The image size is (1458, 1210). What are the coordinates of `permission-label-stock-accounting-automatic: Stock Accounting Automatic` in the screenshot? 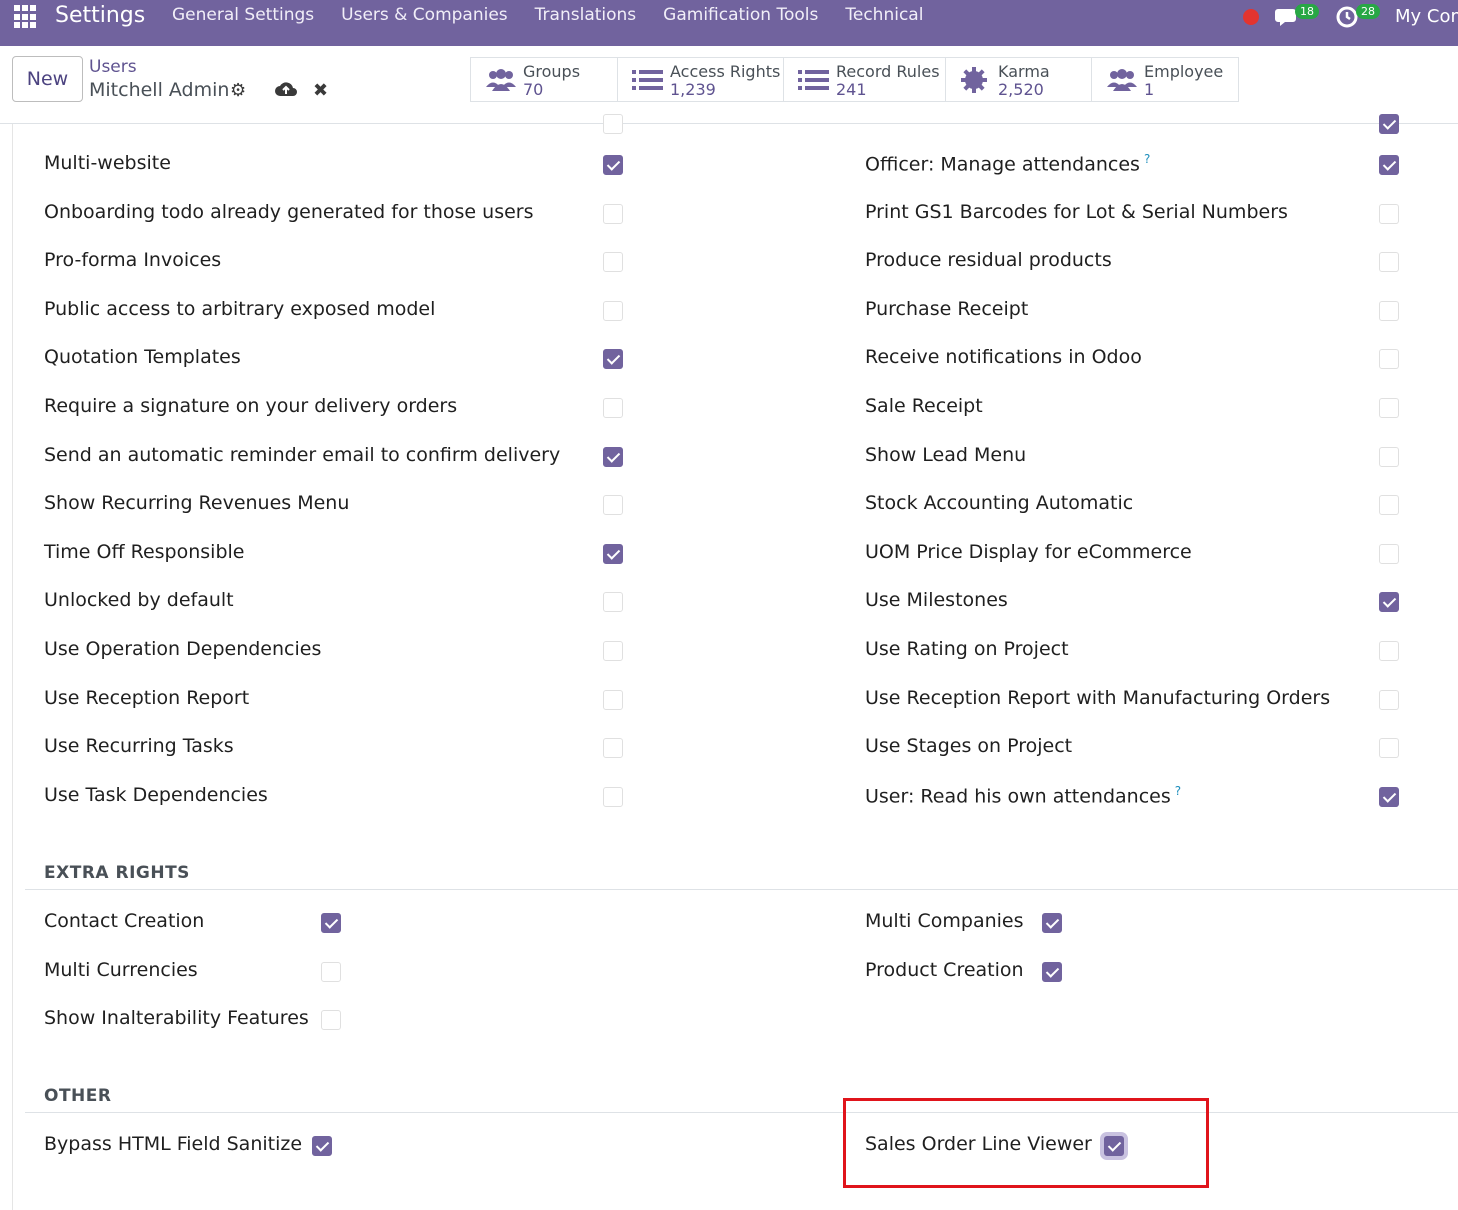 It's located at (999, 503).